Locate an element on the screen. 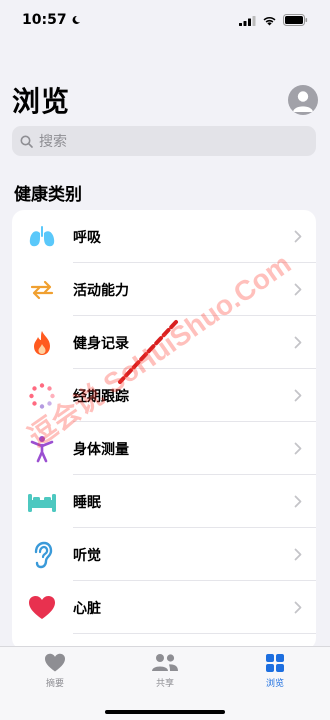 The width and height of the screenshot is (330, 720). category-label: 身体测量 is located at coordinates (101, 449).